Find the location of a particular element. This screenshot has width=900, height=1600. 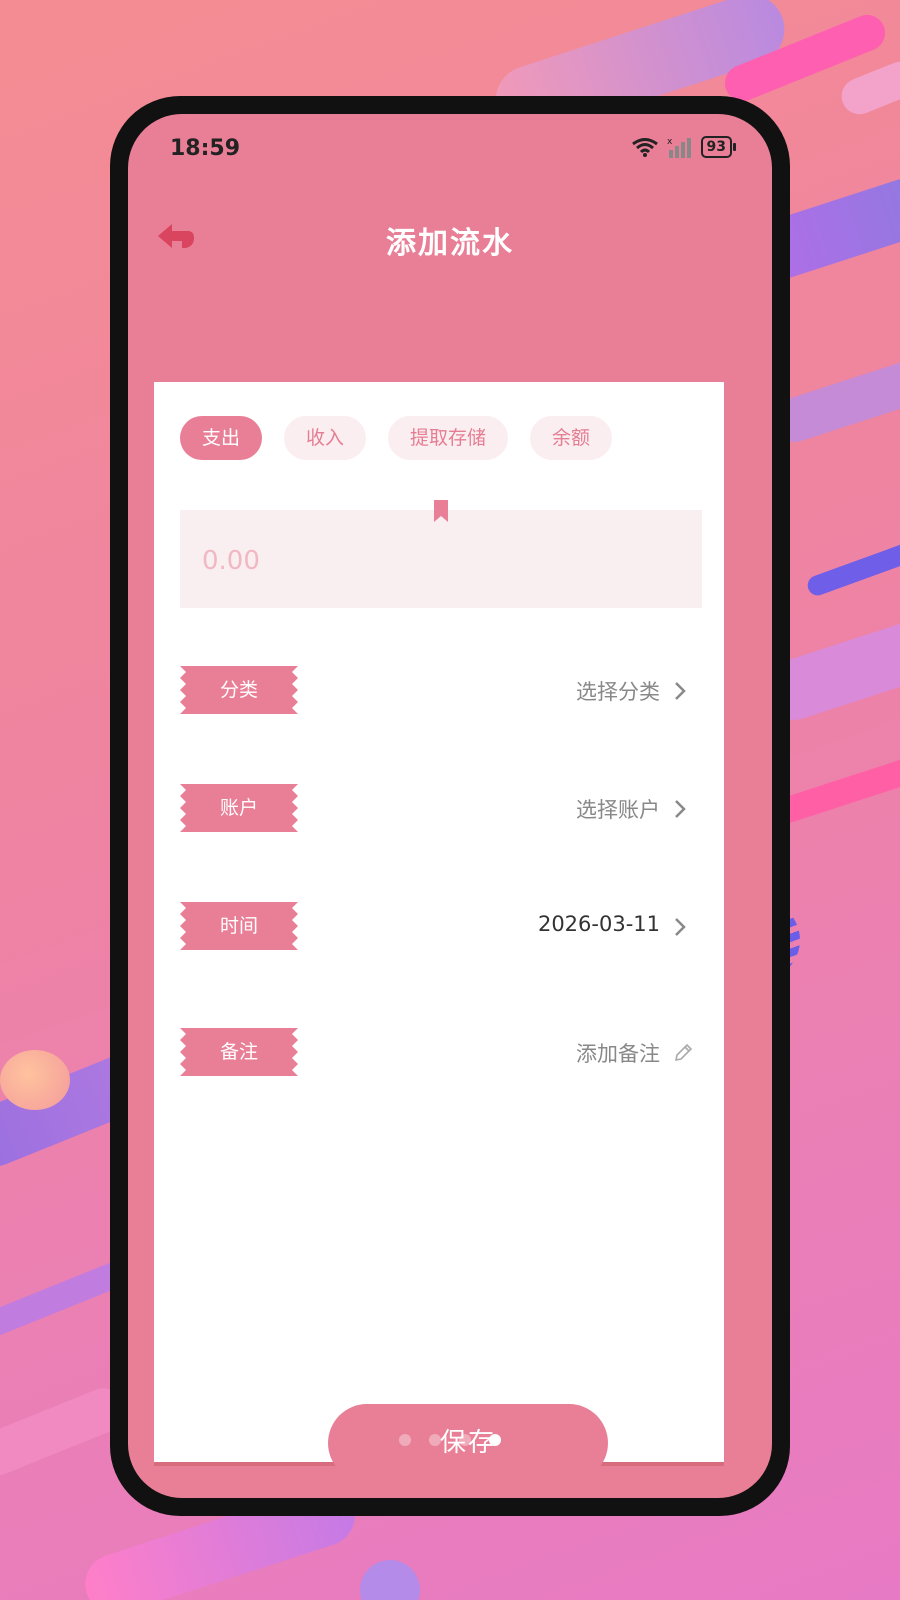

bookmark-icon is located at coordinates (441, 511).